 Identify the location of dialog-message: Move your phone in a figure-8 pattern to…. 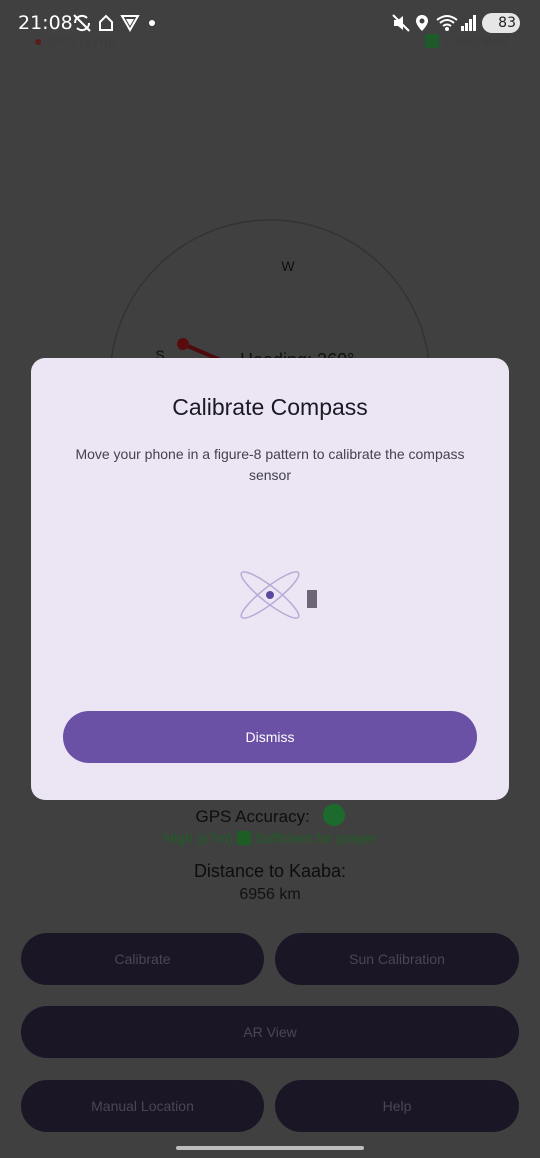
(270, 464).